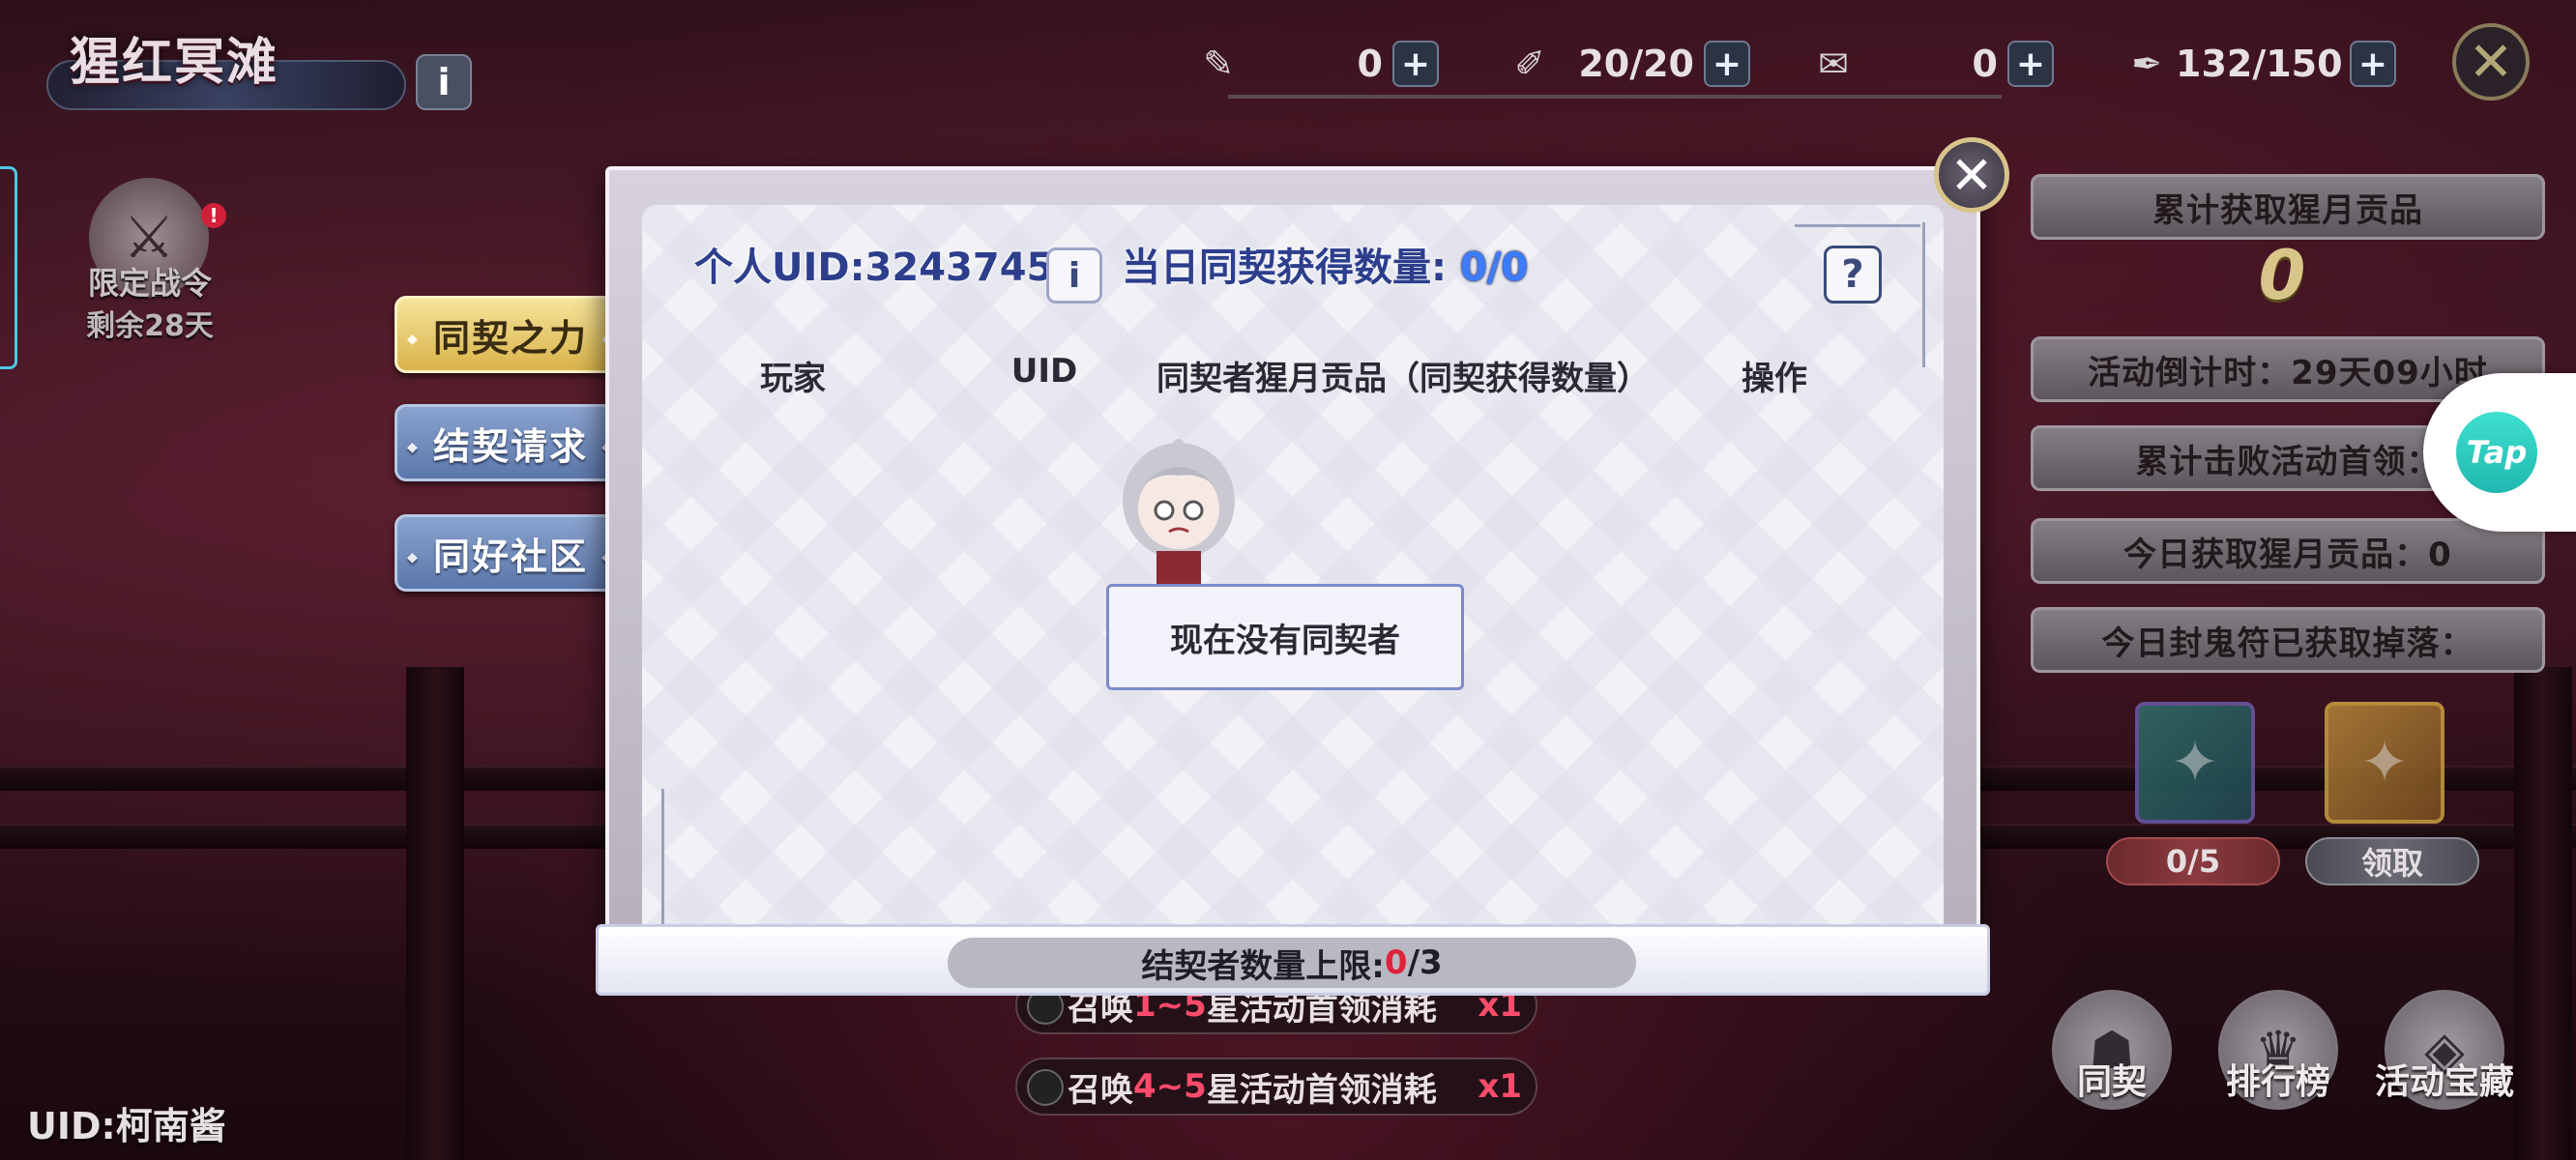 The width and height of the screenshot is (2576, 1160). Describe the element at coordinates (444, 82) in the screenshot. I see `event-info-button: i` at that location.